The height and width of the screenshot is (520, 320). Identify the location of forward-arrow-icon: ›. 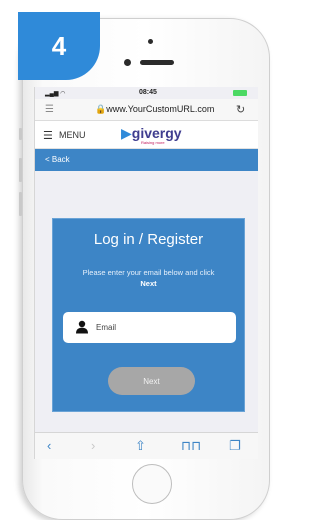
(93, 445).